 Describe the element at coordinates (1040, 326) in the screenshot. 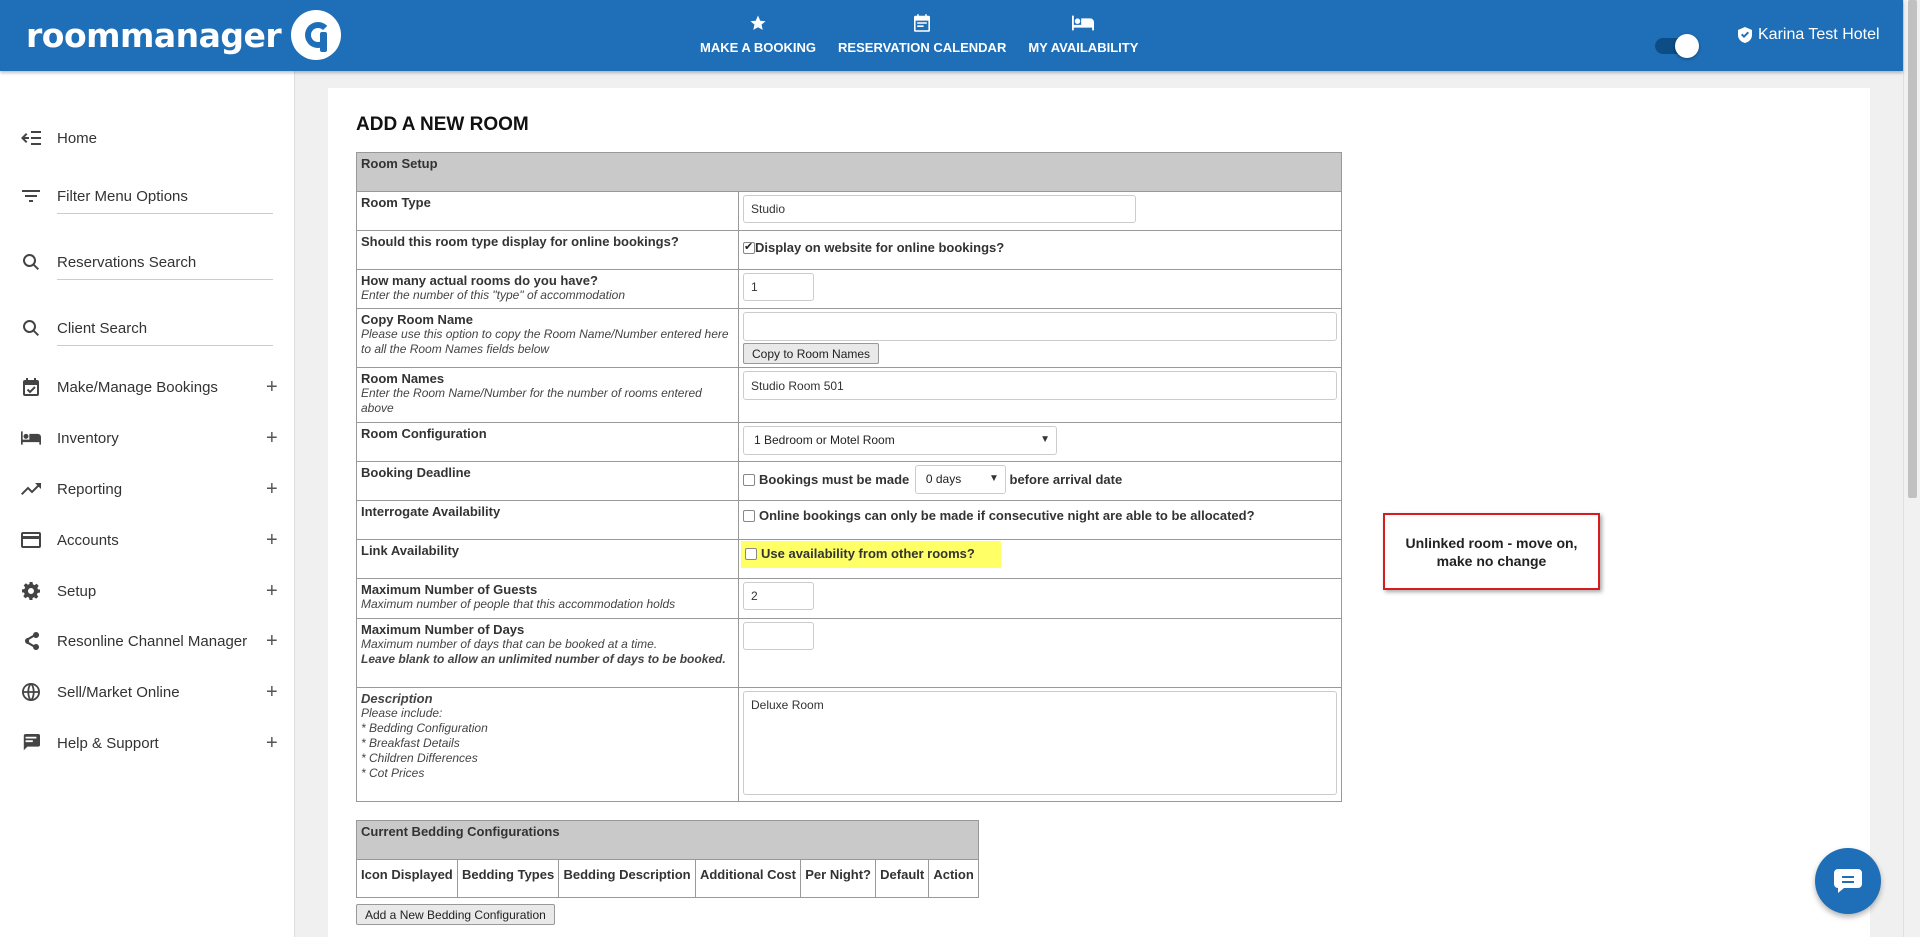

I see `copy-room-name-input` at that location.